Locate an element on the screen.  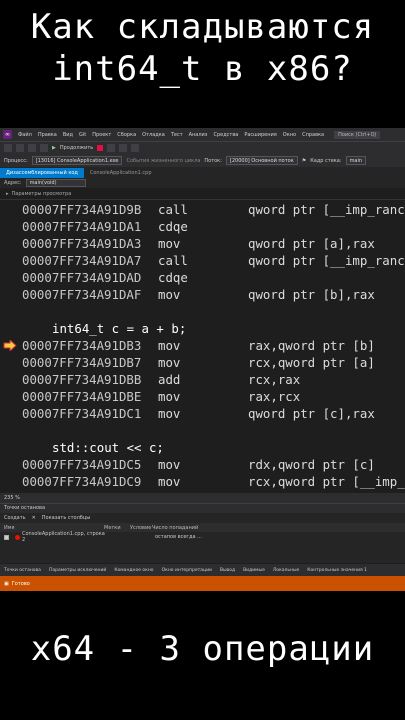
instruction-mnemonic: add is located at coordinates (169, 379).